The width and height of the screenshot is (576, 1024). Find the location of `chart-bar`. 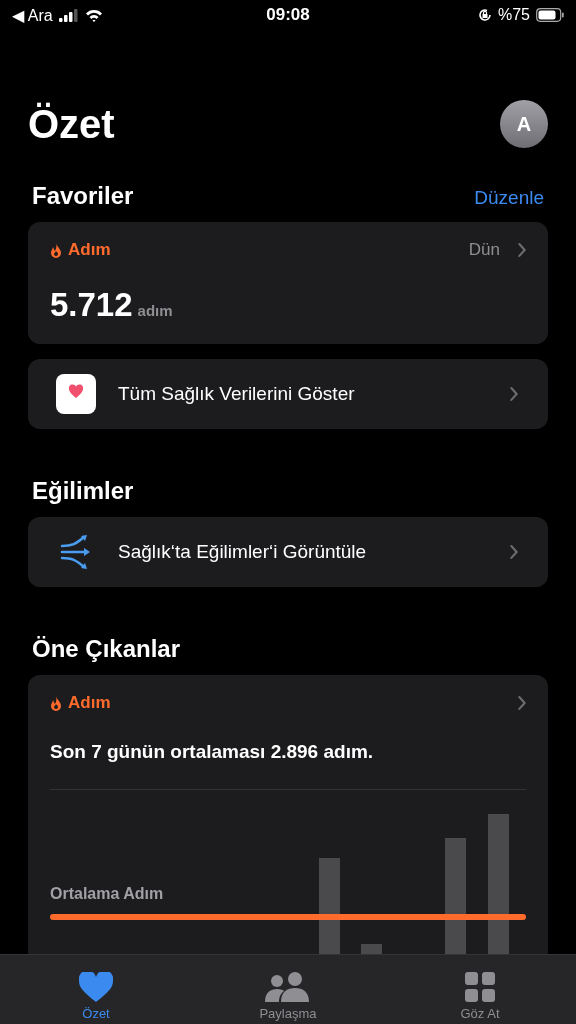

chart-bar is located at coordinates (371, 949).